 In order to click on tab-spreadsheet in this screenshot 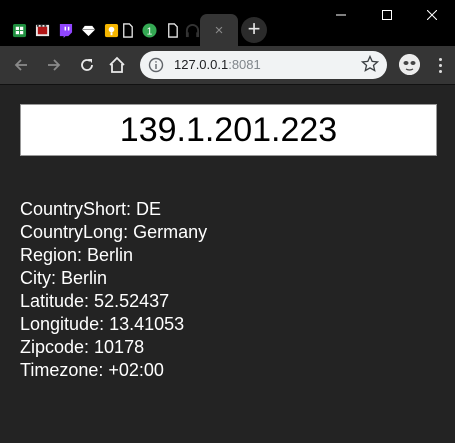, I will do `click(19, 30)`.